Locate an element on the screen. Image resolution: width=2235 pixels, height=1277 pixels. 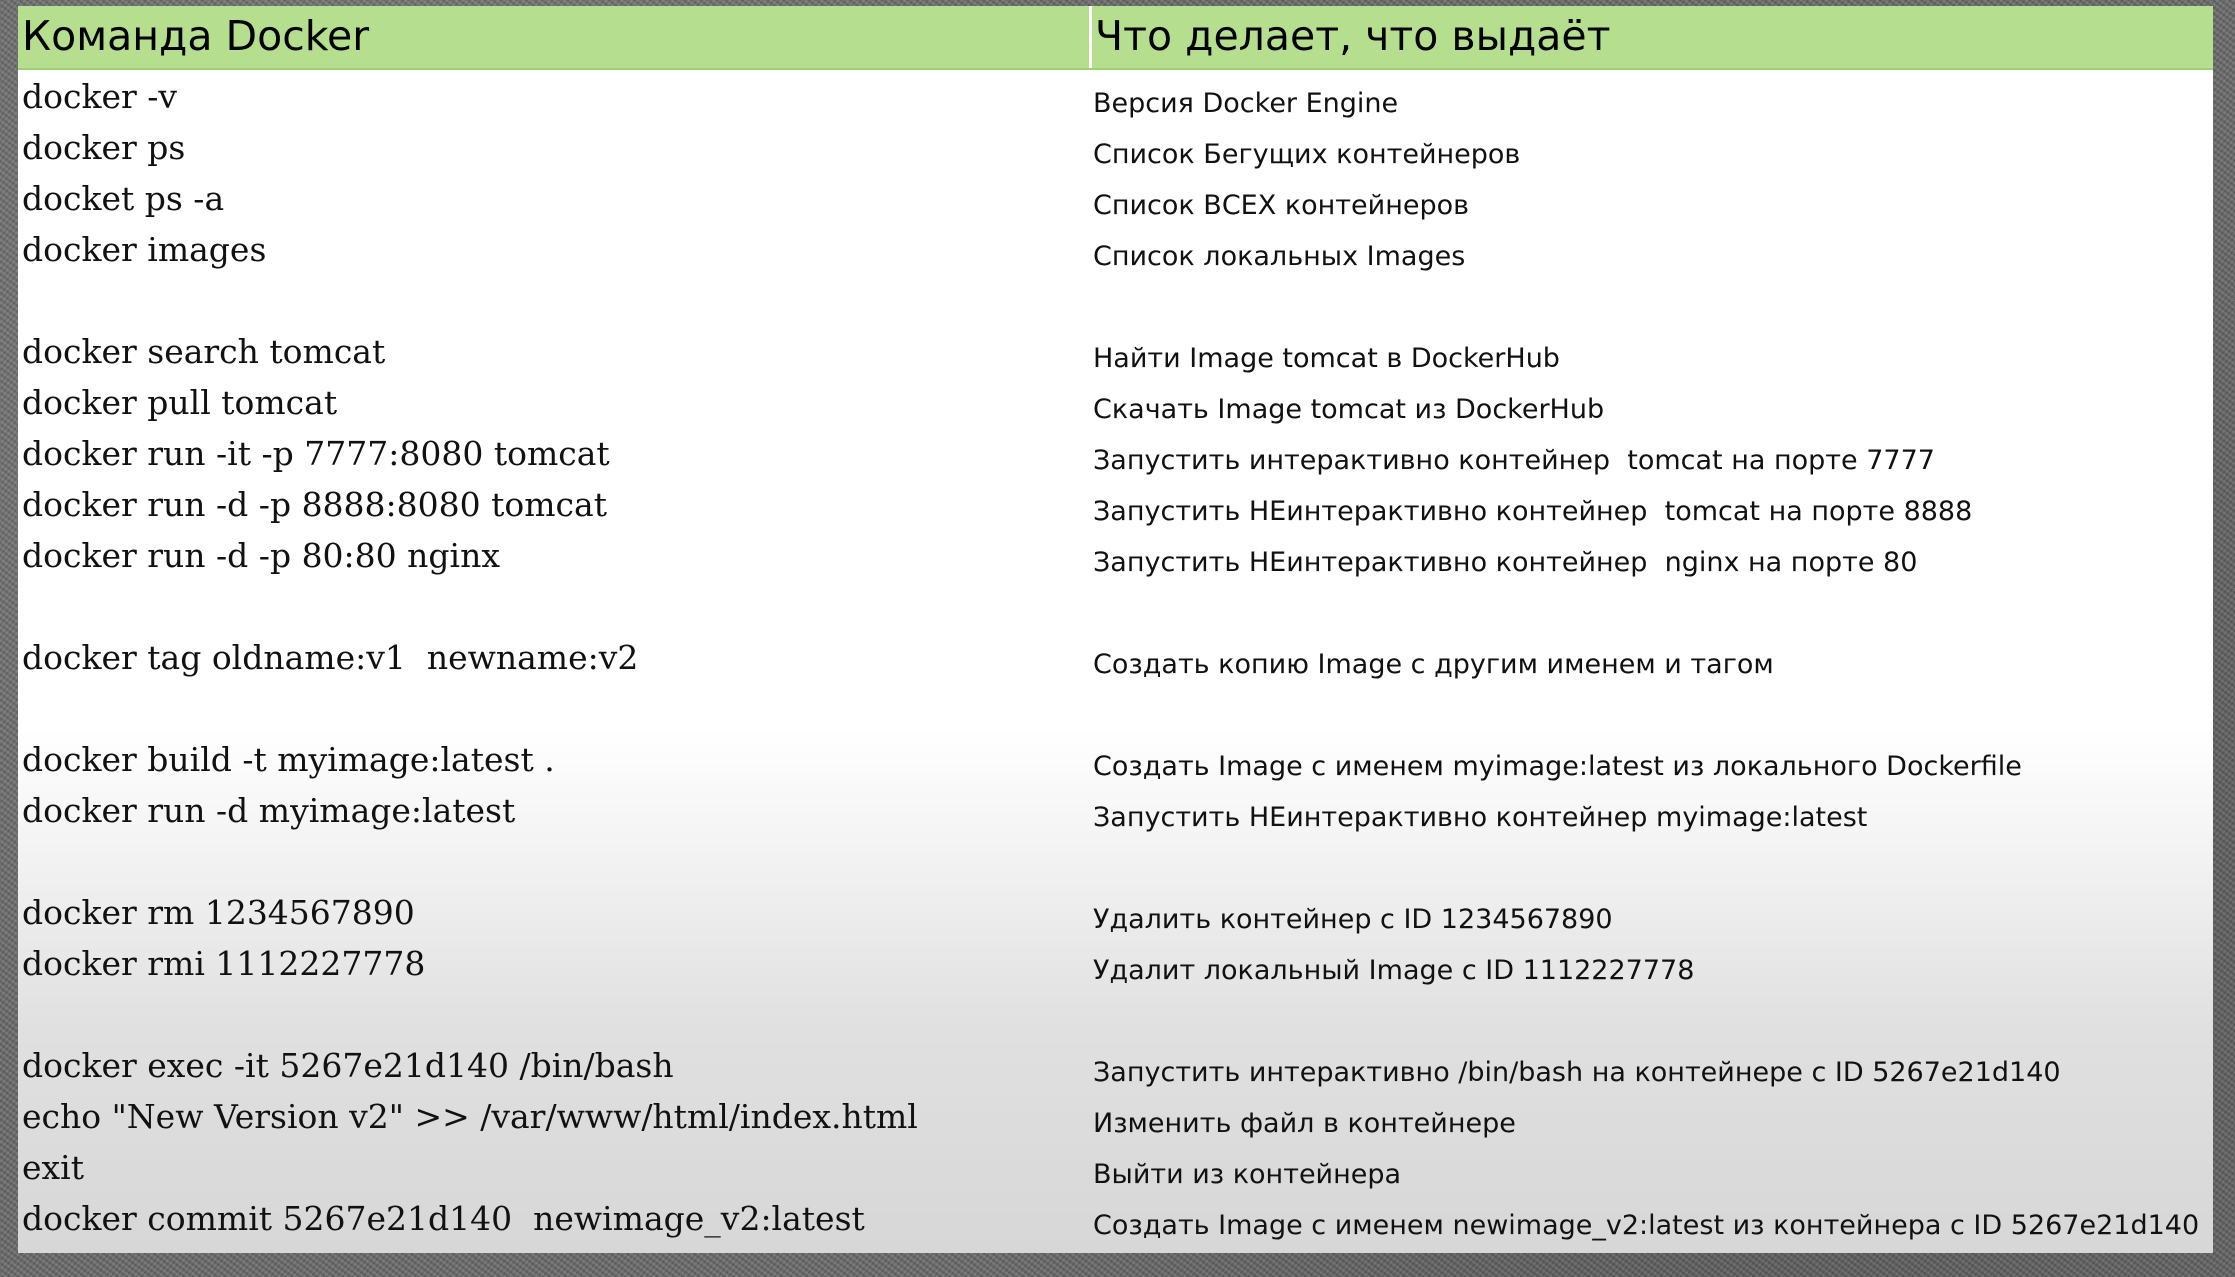
table-row: exit Выйти из контейнера is located at coordinates (1115, 1176).